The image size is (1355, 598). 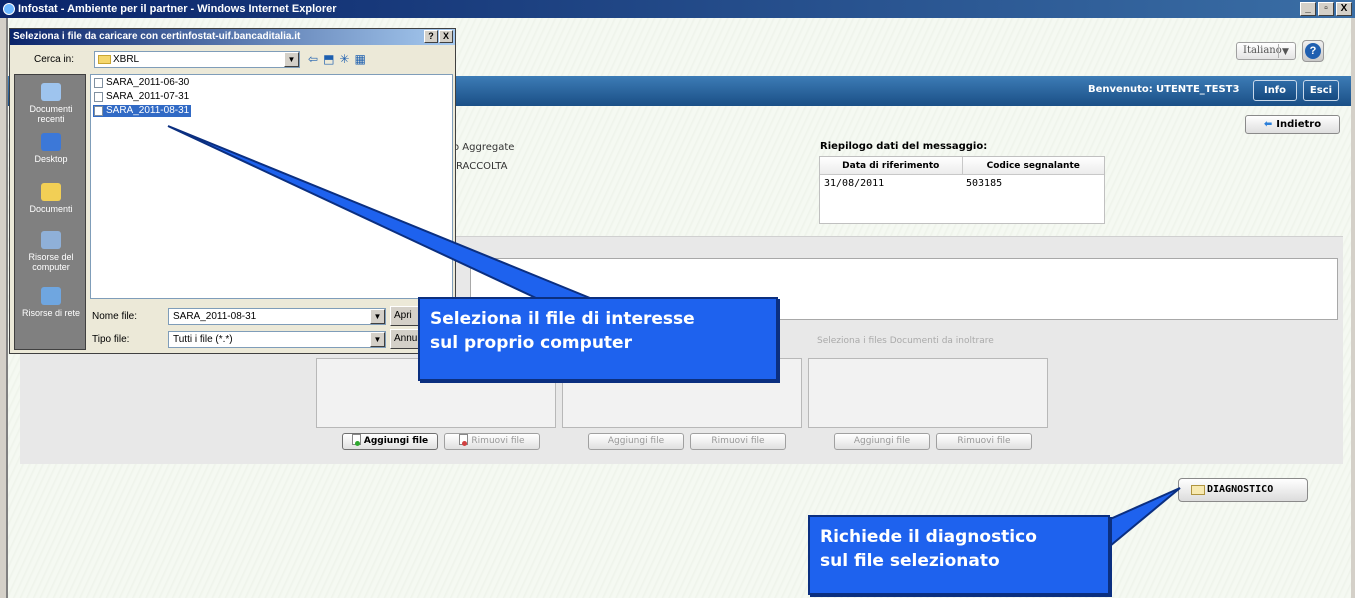 What do you see at coordinates (1262, 50) in the screenshot?
I see `language-value: Italiano` at bounding box center [1262, 50].